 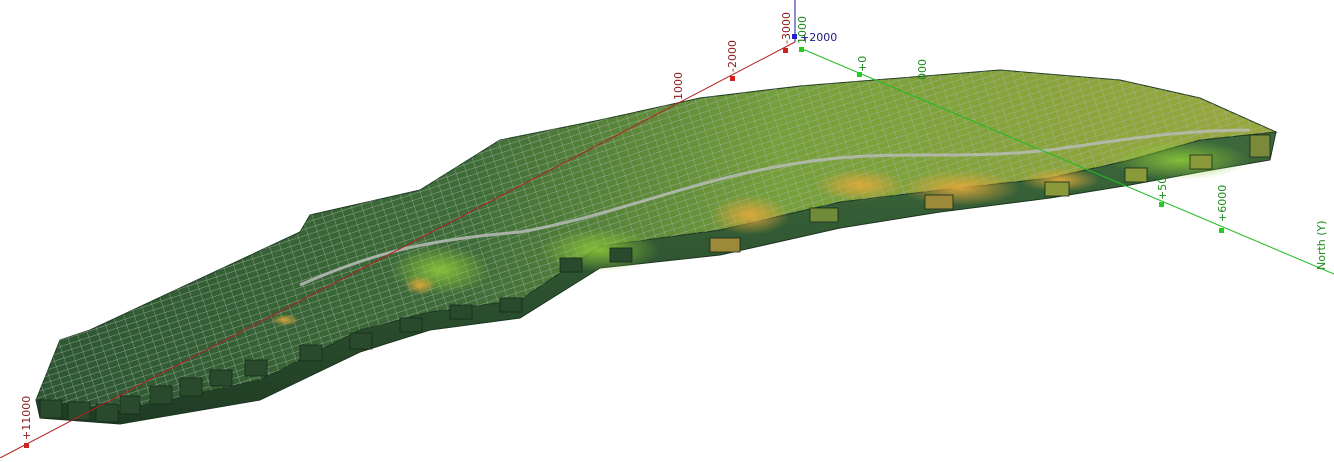 What do you see at coordinates (862, 64) in the screenshot?
I see `y-tick-label: +0` at bounding box center [862, 64].